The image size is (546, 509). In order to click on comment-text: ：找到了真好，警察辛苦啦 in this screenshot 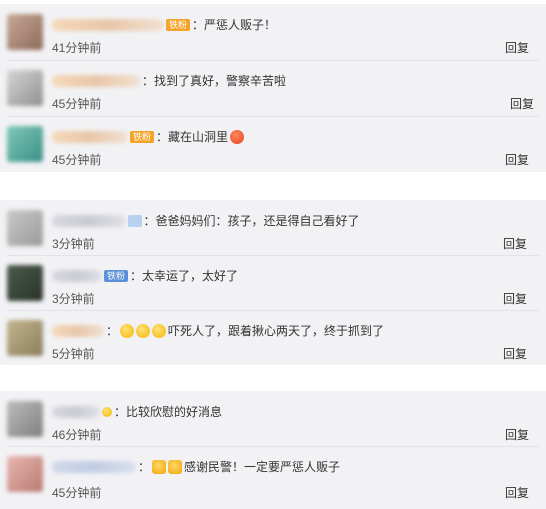, I will do `click(214, 81)`.